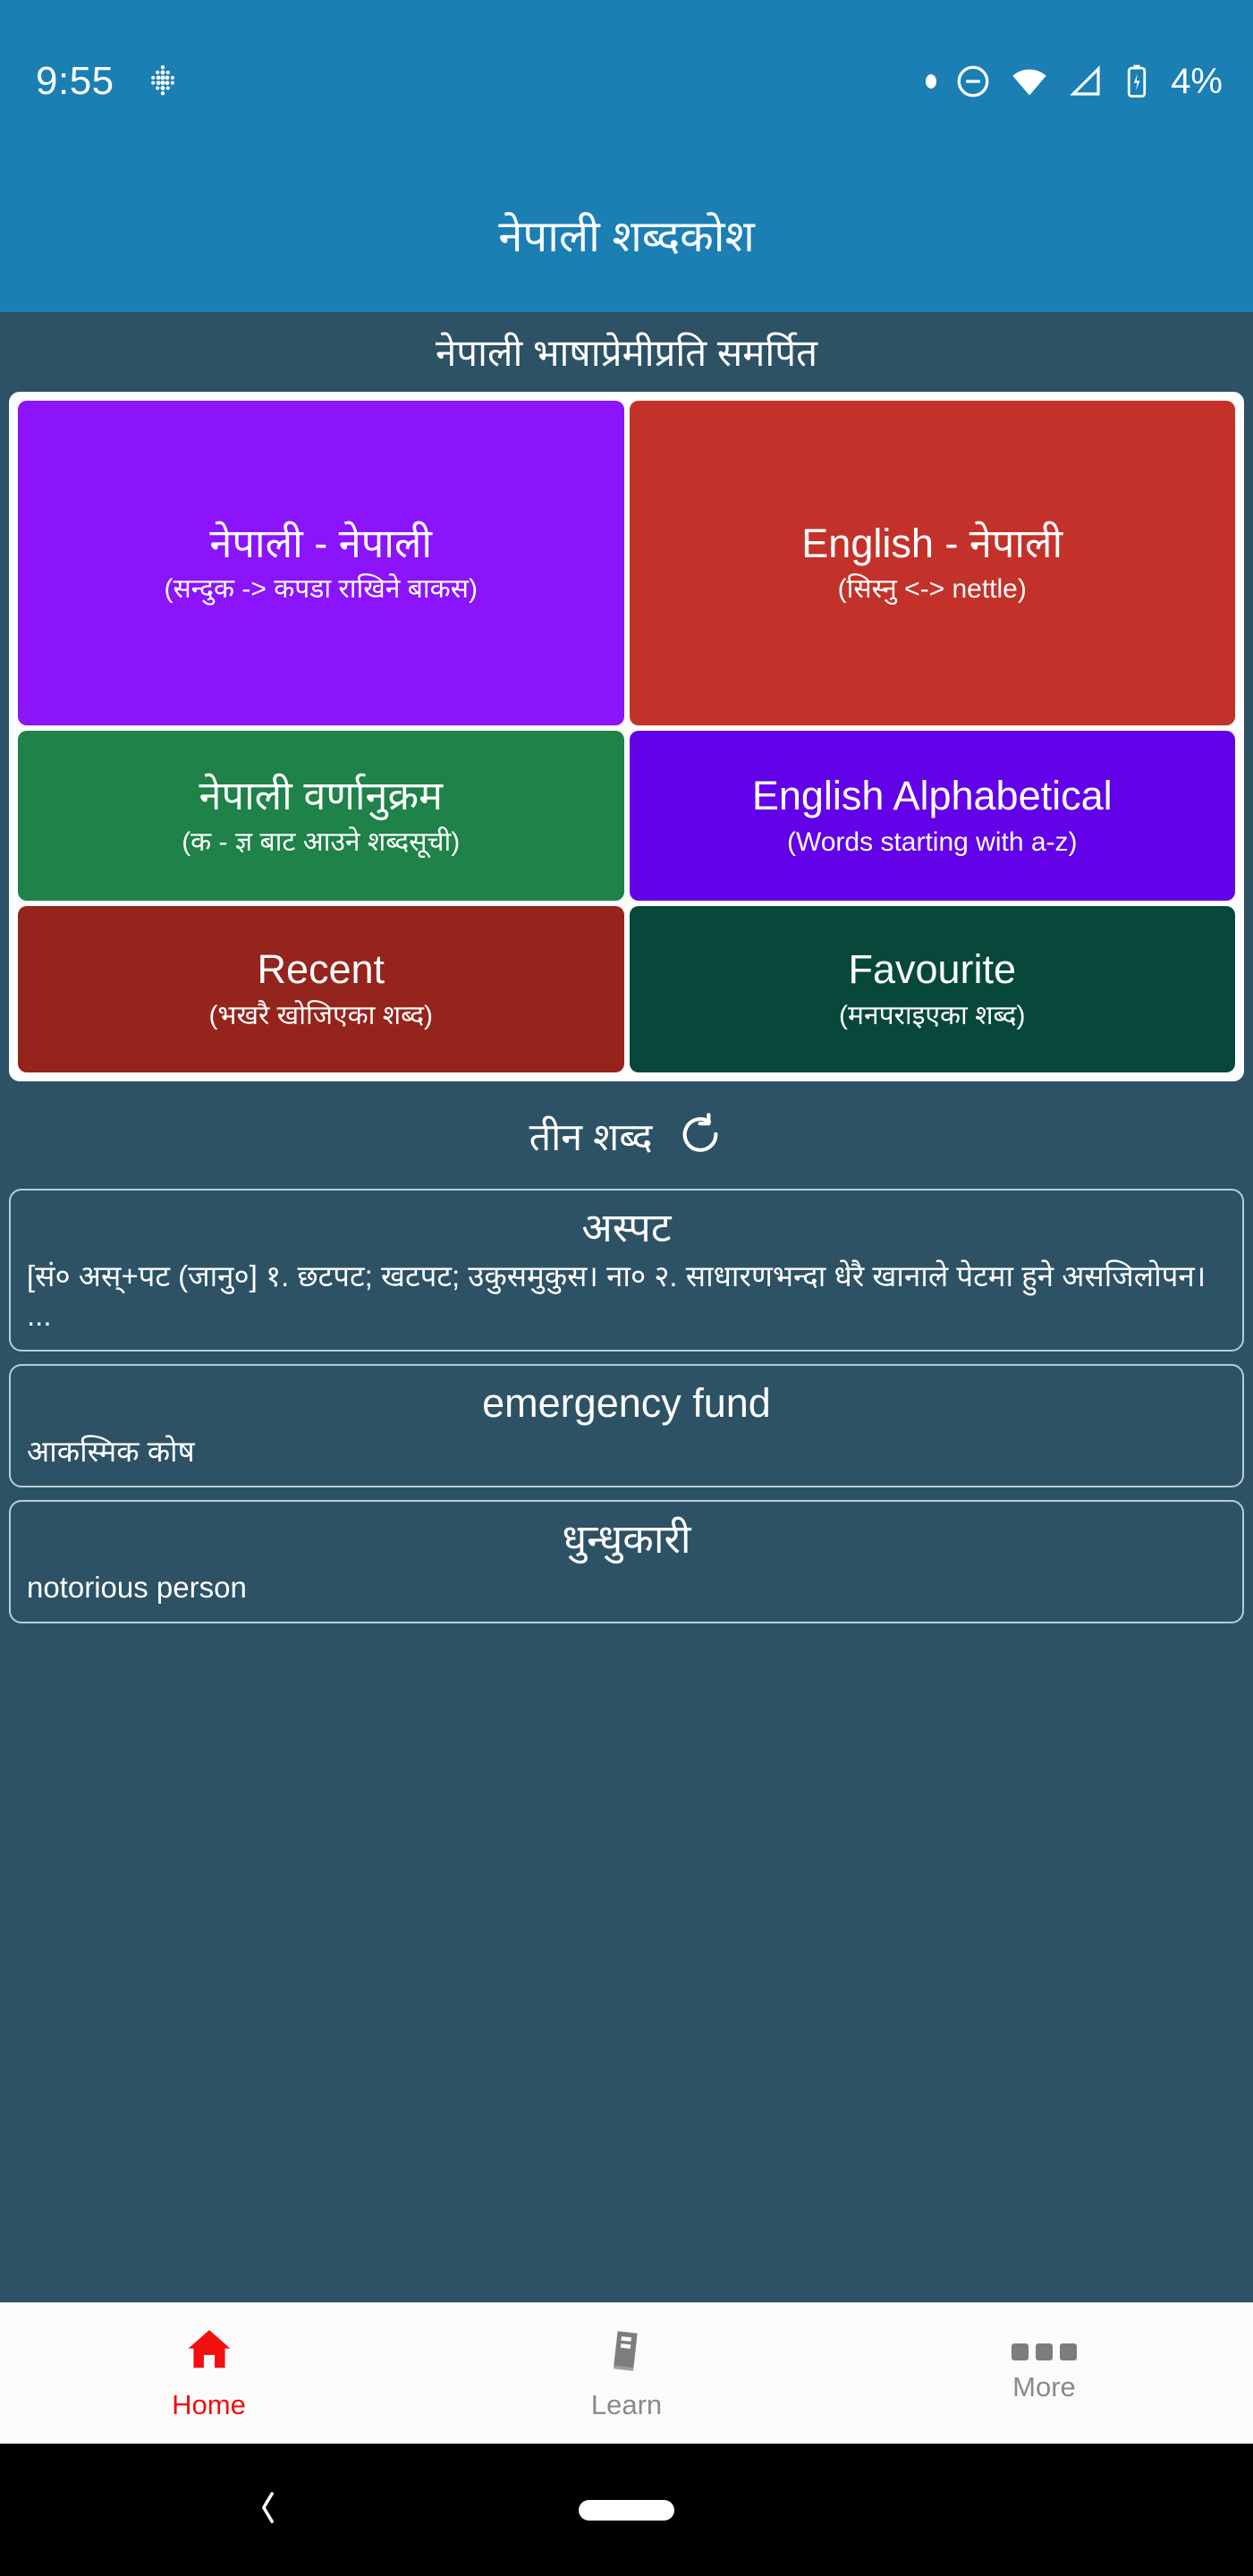  I want to click on tile-title: नेपाली - नेपाली, so click(321, 543).